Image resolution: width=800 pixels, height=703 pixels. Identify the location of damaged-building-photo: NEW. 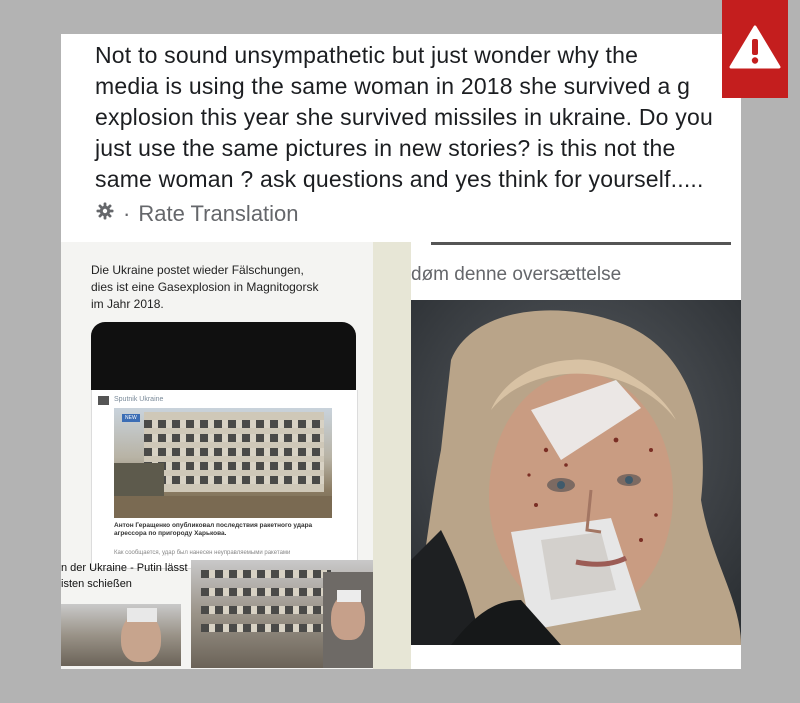
(223, 463).